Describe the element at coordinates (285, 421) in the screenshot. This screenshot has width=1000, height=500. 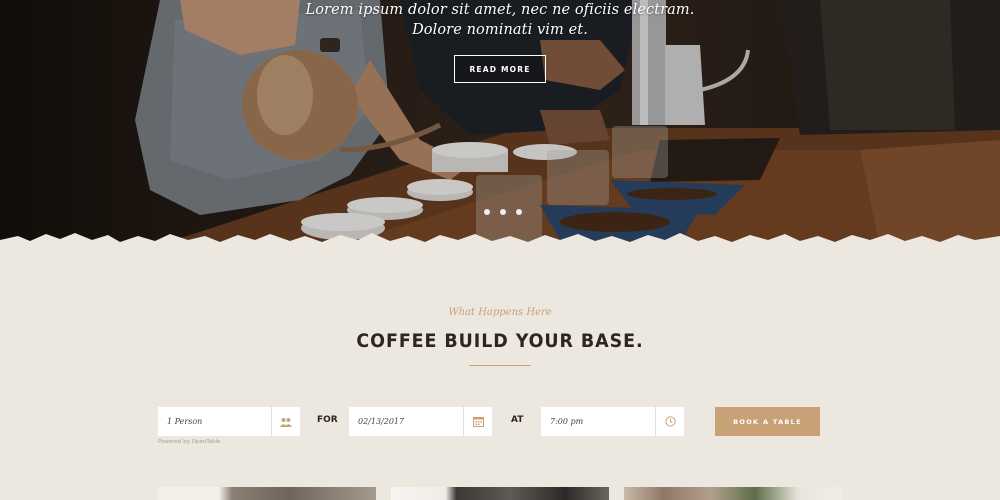
I see `people-icon` at that location.